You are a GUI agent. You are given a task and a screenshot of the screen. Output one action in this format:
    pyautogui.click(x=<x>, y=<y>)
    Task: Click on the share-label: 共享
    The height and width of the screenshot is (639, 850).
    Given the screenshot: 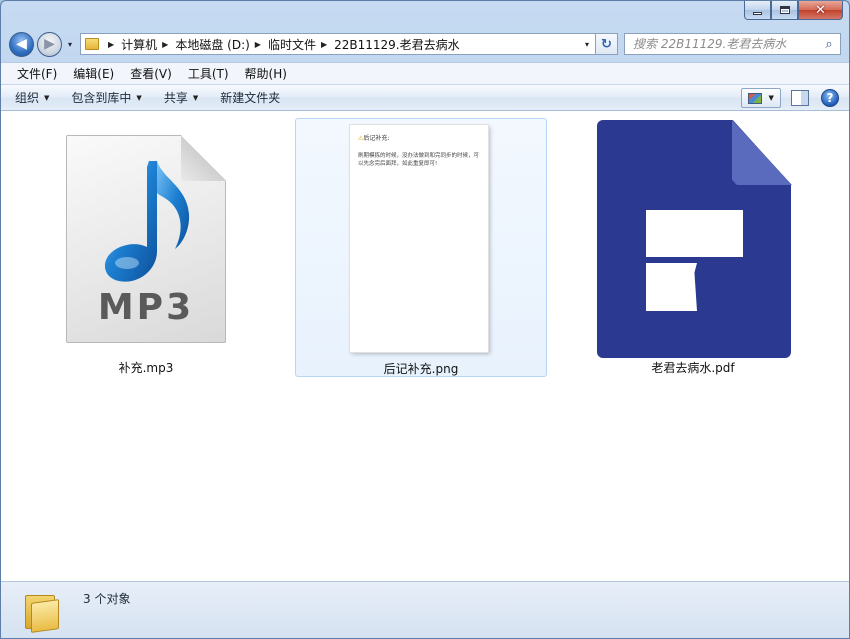 What is the action you would take?
    pyautogui.click(x=175, y=98)
    